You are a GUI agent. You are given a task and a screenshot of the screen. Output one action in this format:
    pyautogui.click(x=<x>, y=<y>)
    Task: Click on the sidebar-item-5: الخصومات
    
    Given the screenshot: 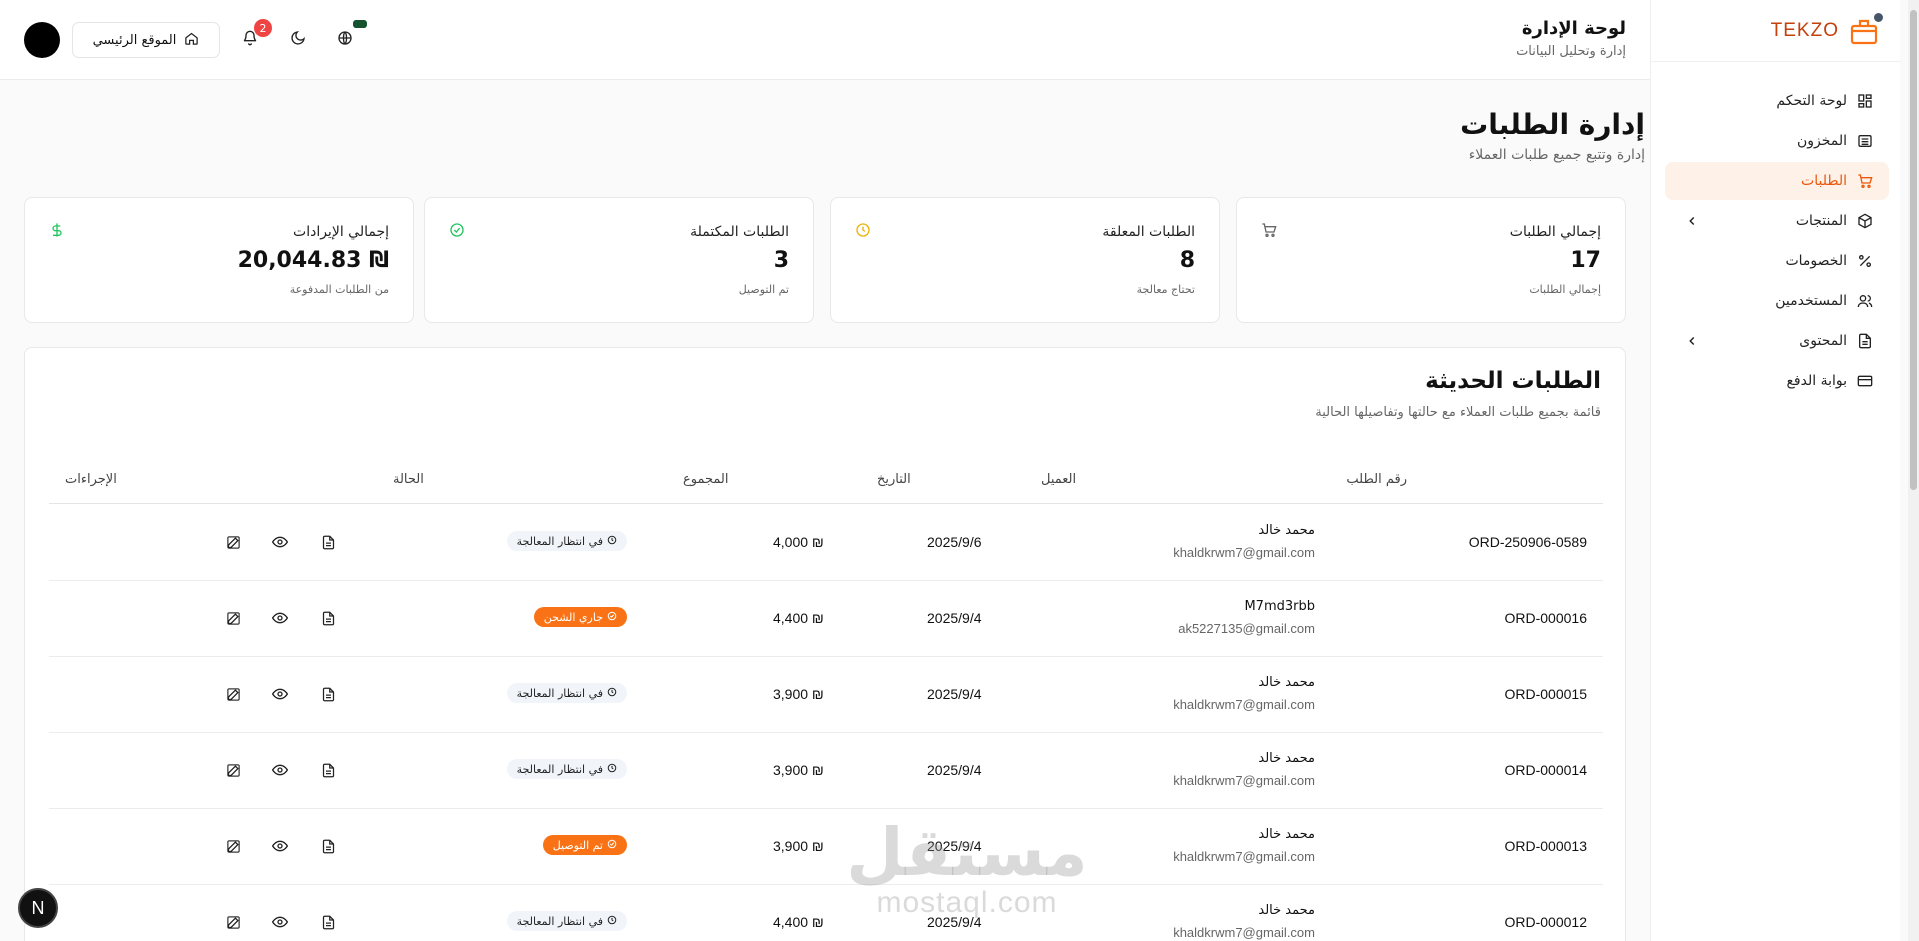 What is the action you would take?
    pyautogui.click(x=1777, y=261)
    